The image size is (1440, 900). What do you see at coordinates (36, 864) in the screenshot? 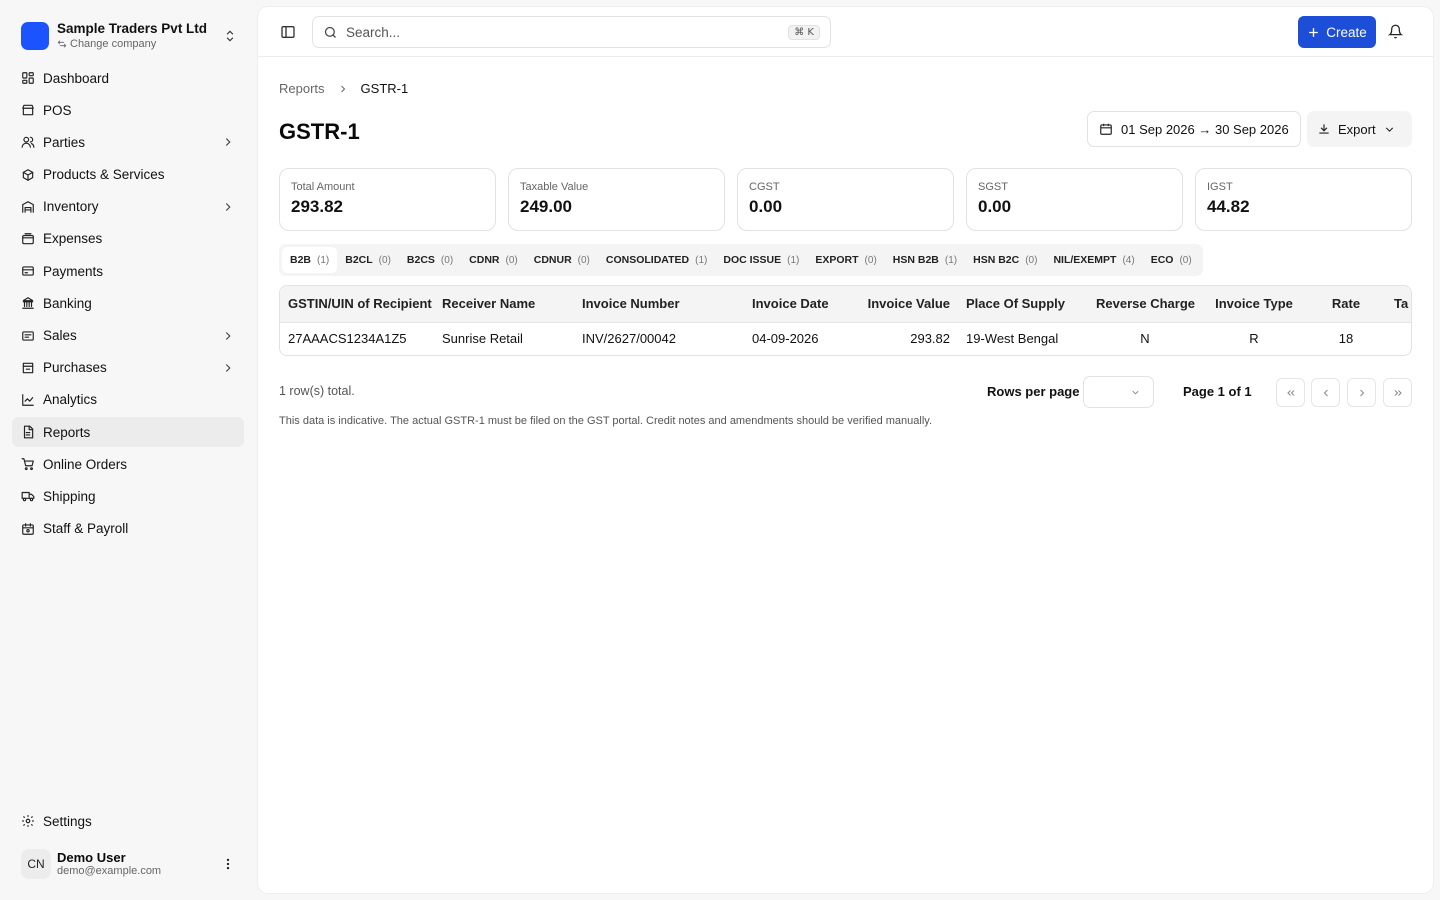
I see `avatar: CN` at bounding box center [36, 864].